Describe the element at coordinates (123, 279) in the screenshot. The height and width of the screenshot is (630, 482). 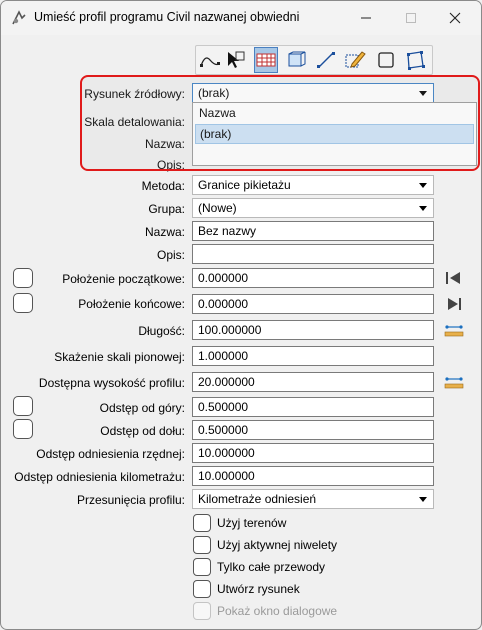
I see `start-position-label: Położenie początkowe:` at that location.